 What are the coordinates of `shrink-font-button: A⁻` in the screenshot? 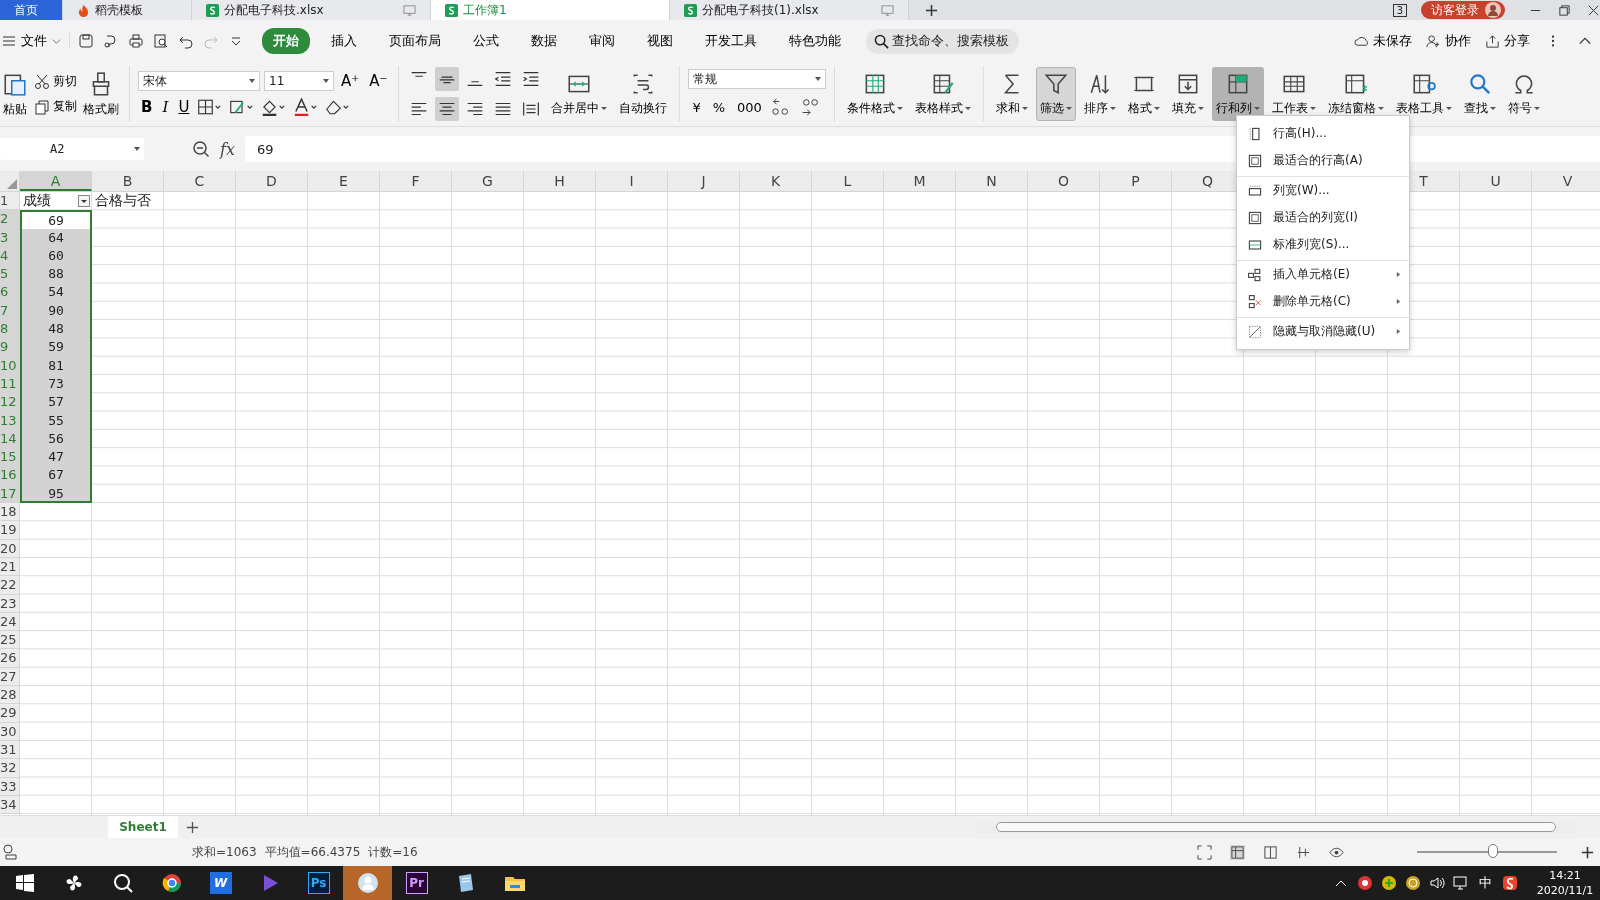 It's located at (378, 81).